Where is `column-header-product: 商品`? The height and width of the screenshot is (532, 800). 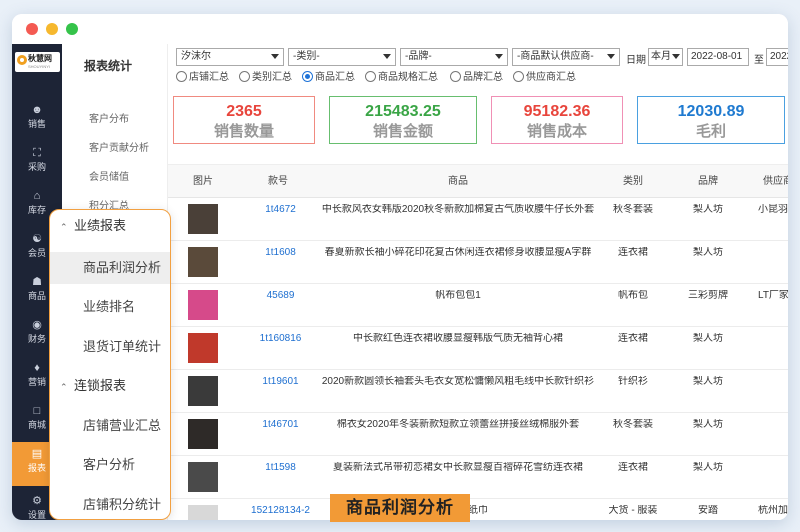
column-header-product: 商品 is located at coordinates (458, 181).